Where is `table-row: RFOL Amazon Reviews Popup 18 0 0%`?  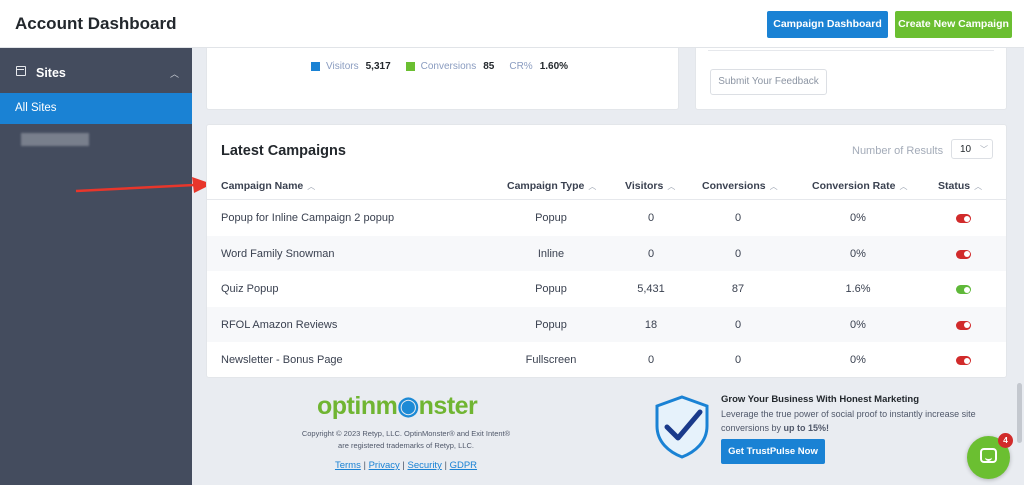 table-row: RFOL Amazon Reviews Popup 18 0 0% is located at coordinates (606, 324).